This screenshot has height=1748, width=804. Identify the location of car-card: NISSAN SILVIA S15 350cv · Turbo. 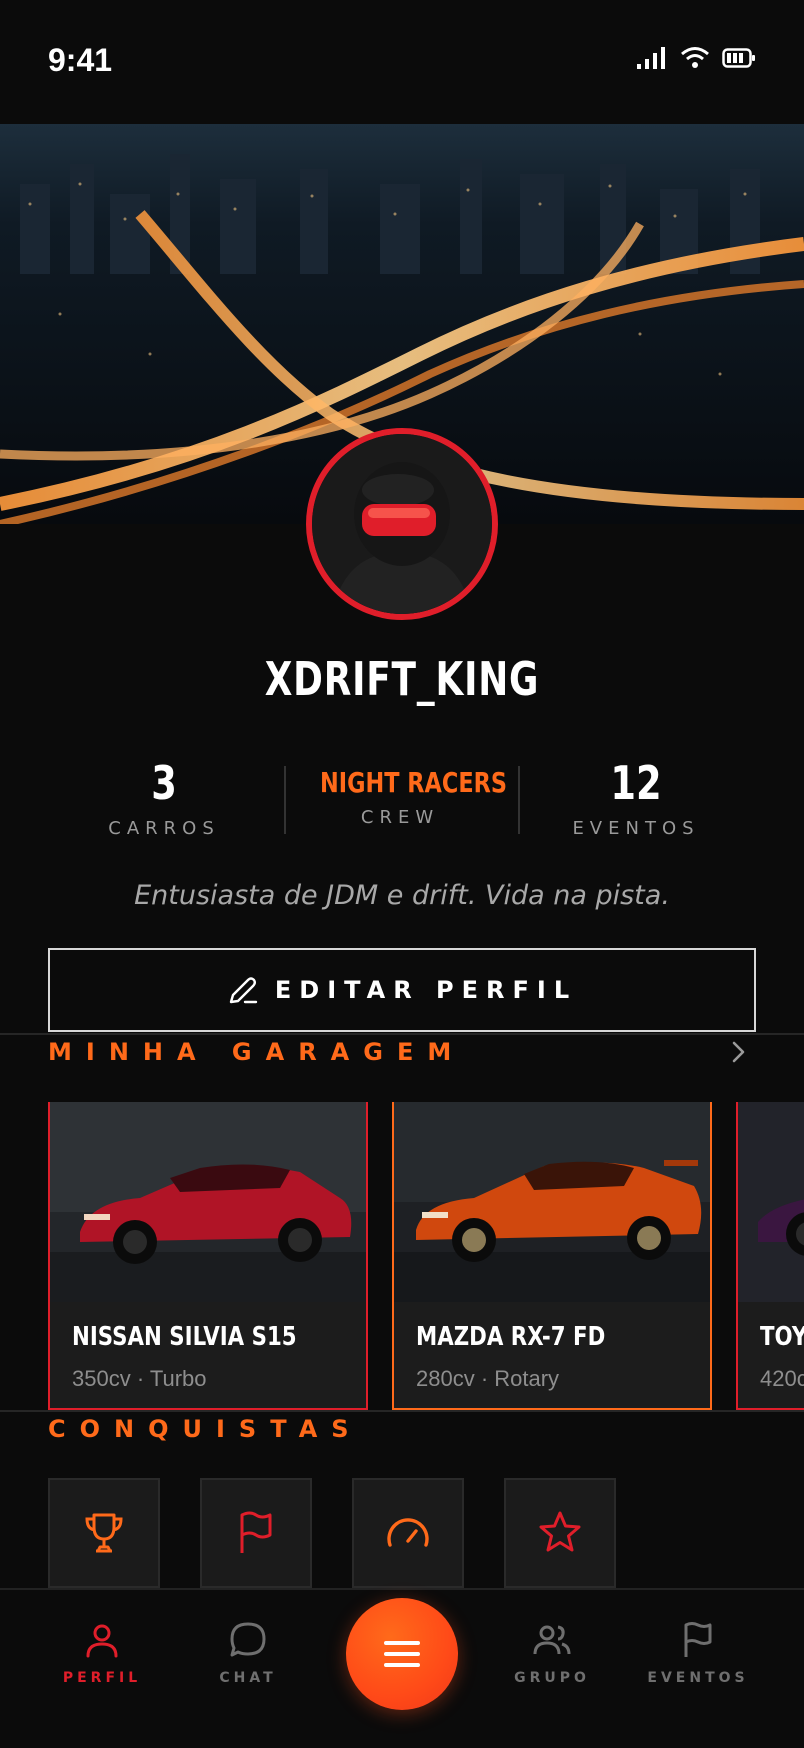
(208, 1256).